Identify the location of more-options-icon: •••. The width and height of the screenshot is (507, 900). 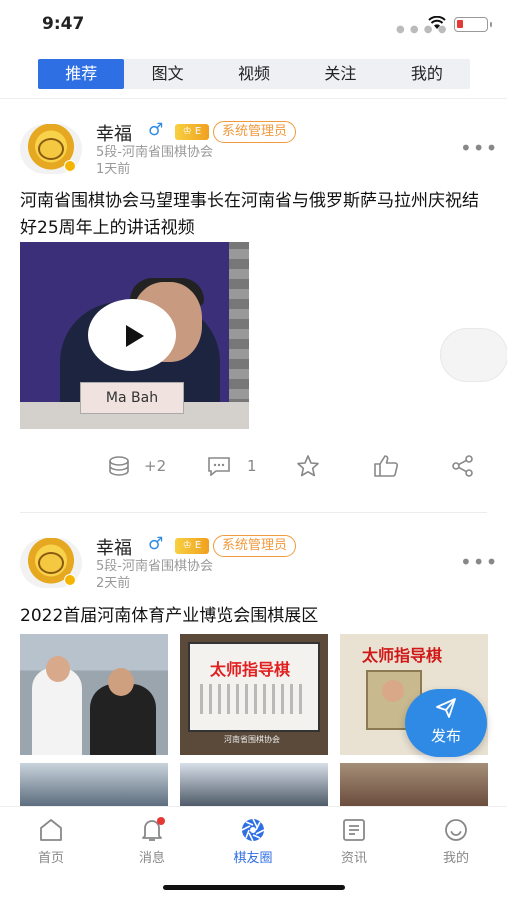
(479, 562).